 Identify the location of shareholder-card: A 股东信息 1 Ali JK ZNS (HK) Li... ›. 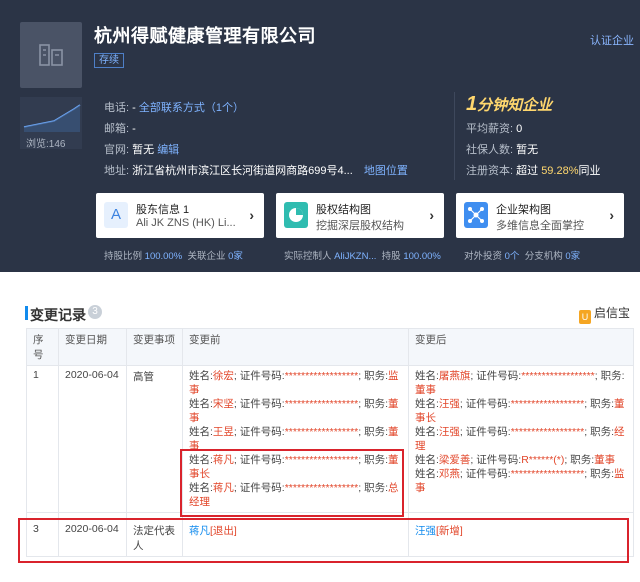
(180, 215).